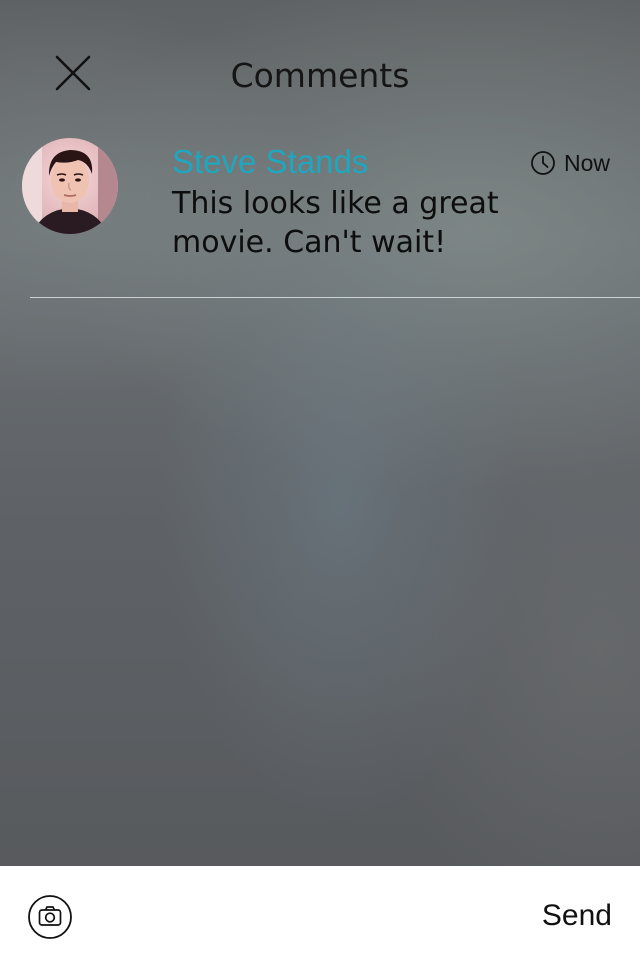  I want to click on camera-icon, so click(50, 917).